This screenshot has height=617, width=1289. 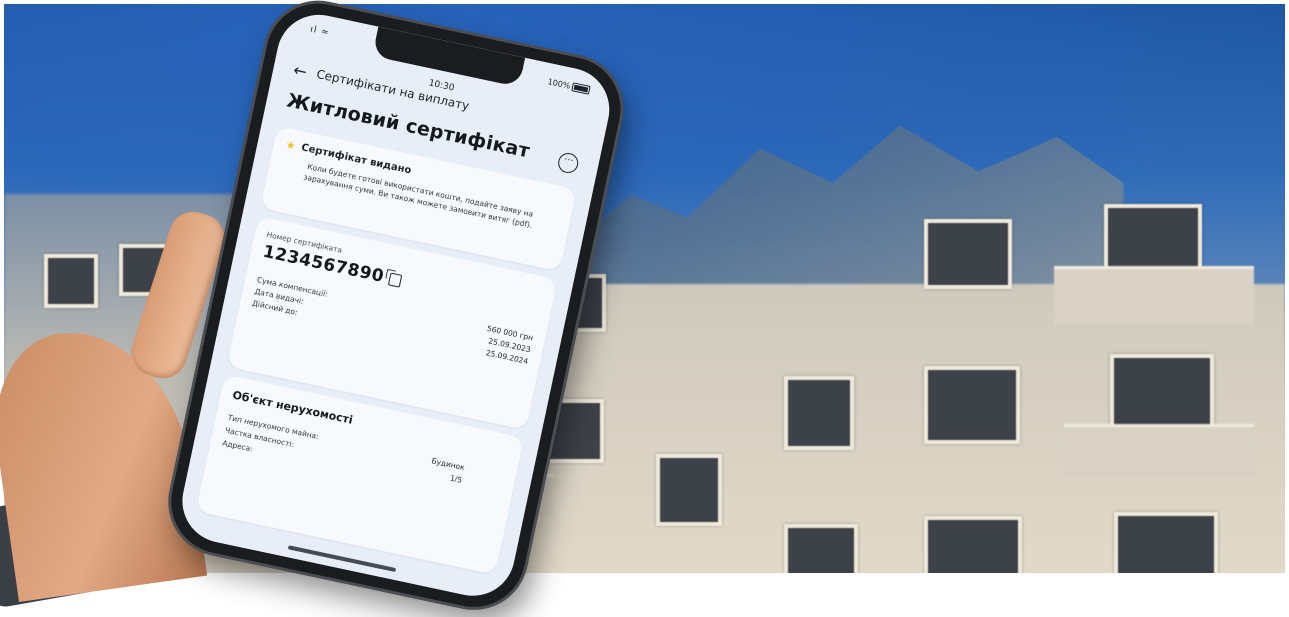 What do you see at coordinates (559, 84) in the screenshot?
I see `battery-percent: 100%` at bounding box center [559, 84].